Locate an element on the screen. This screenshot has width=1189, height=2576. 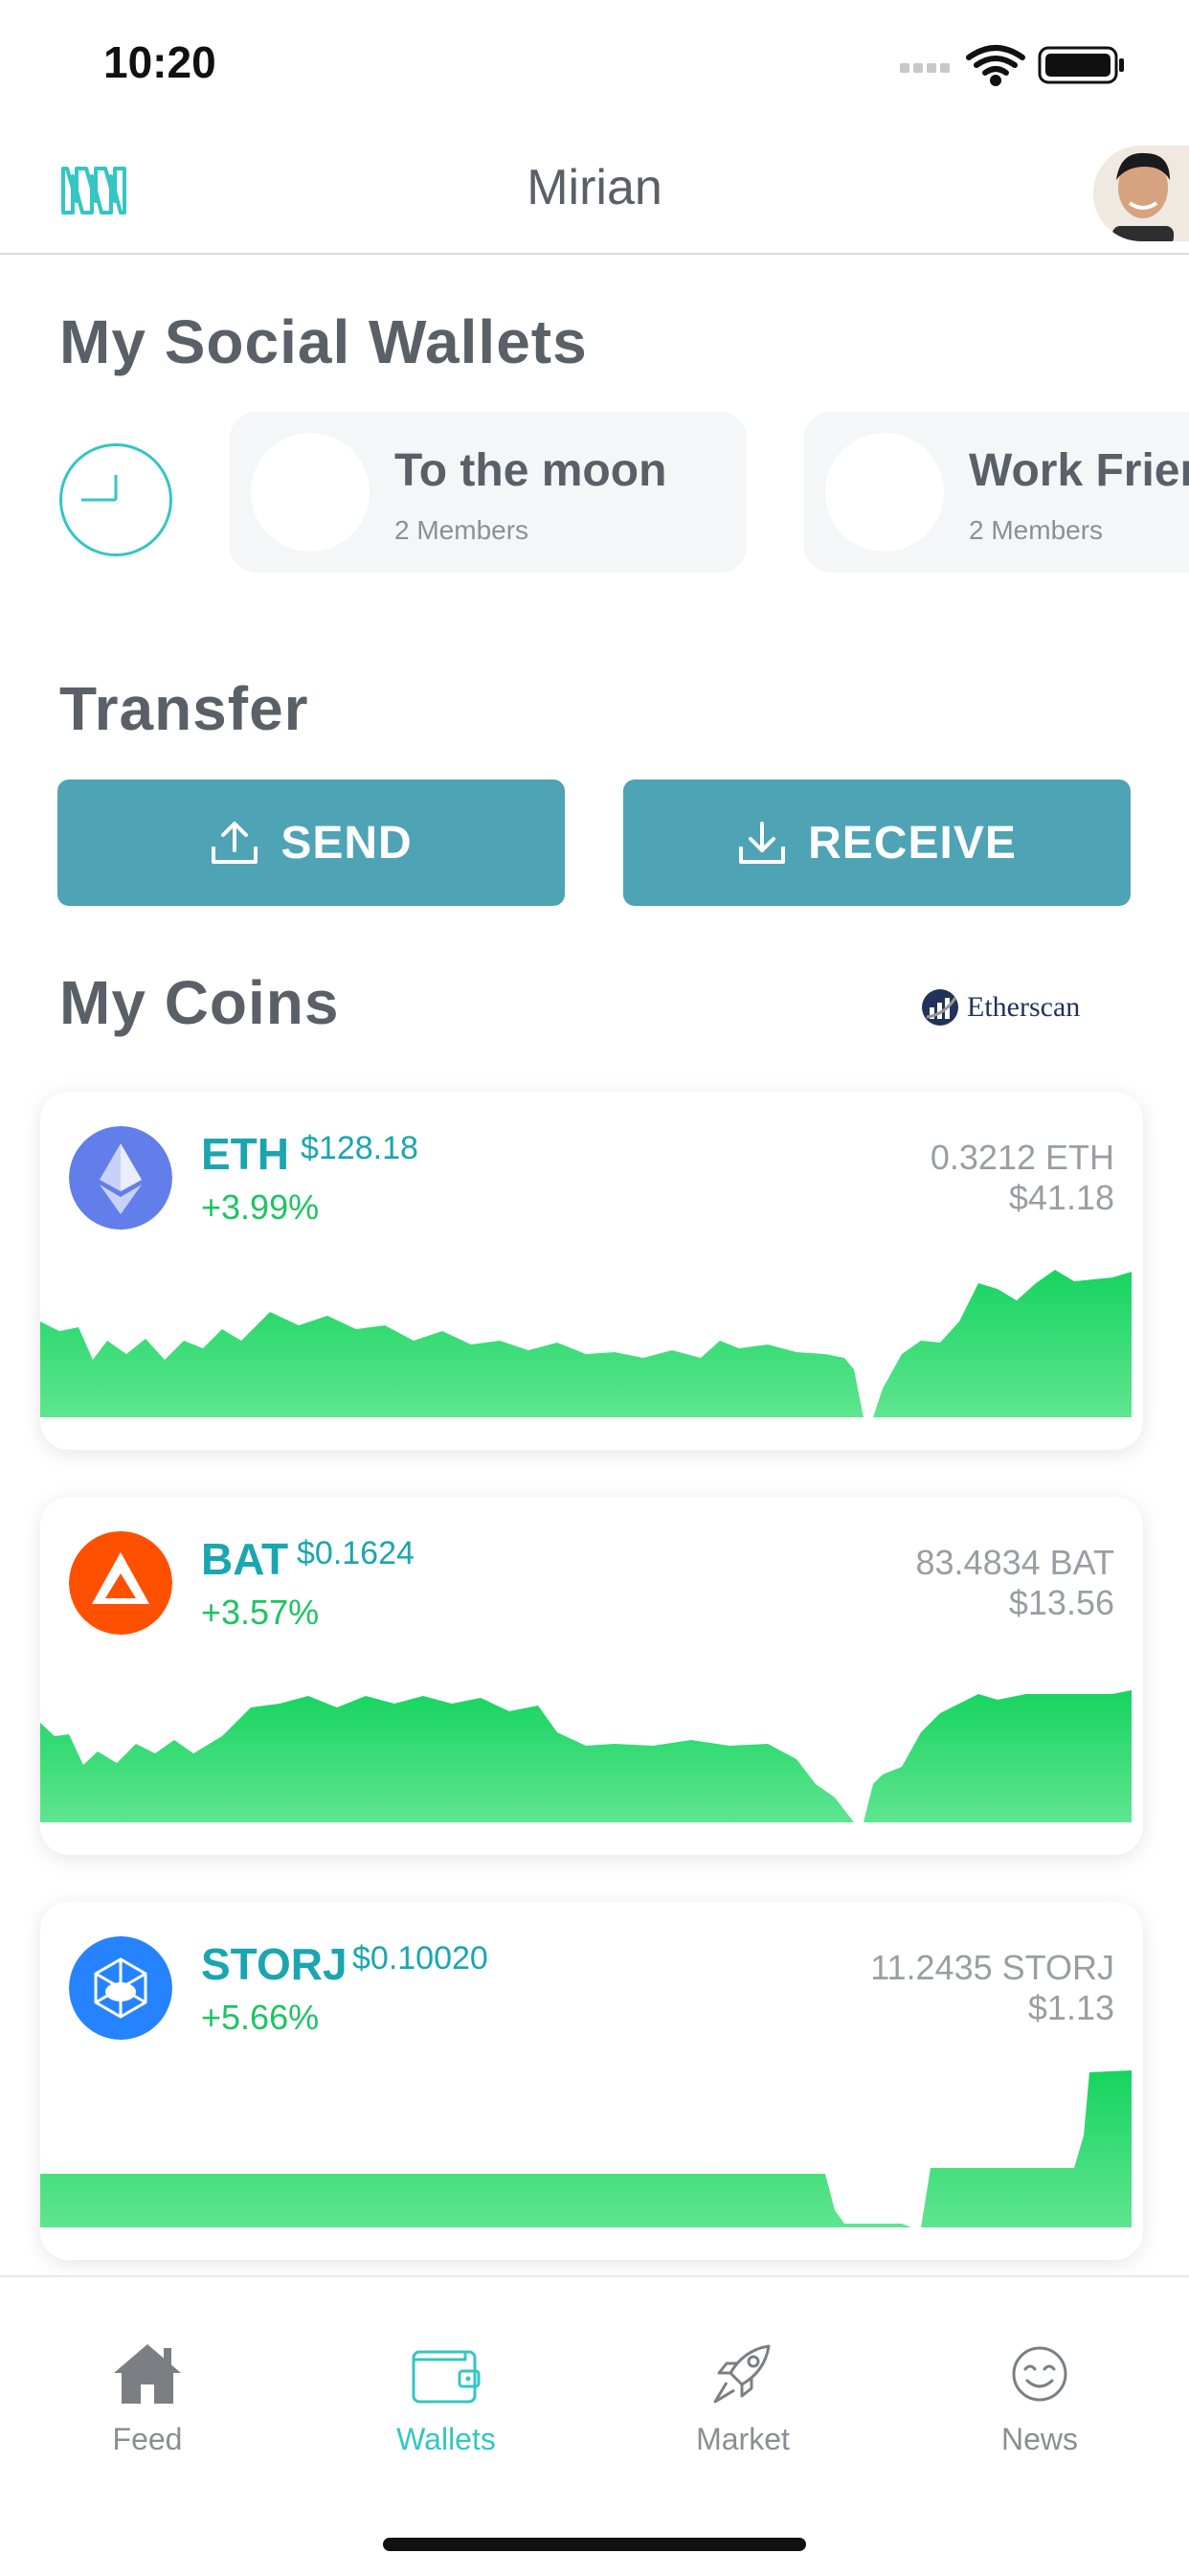
coin-price: $0.10020 is located at coordinates (420, 1958).